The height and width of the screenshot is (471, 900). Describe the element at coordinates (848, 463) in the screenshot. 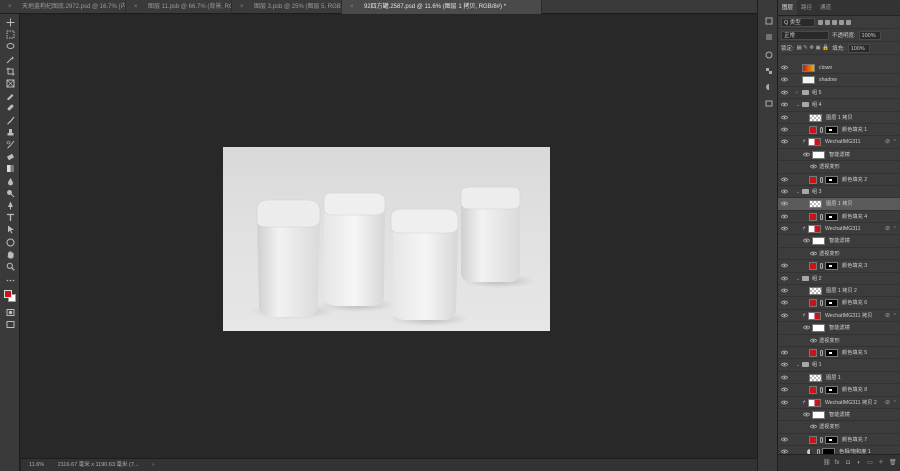

I see `mask-icon: ◘` at that location.